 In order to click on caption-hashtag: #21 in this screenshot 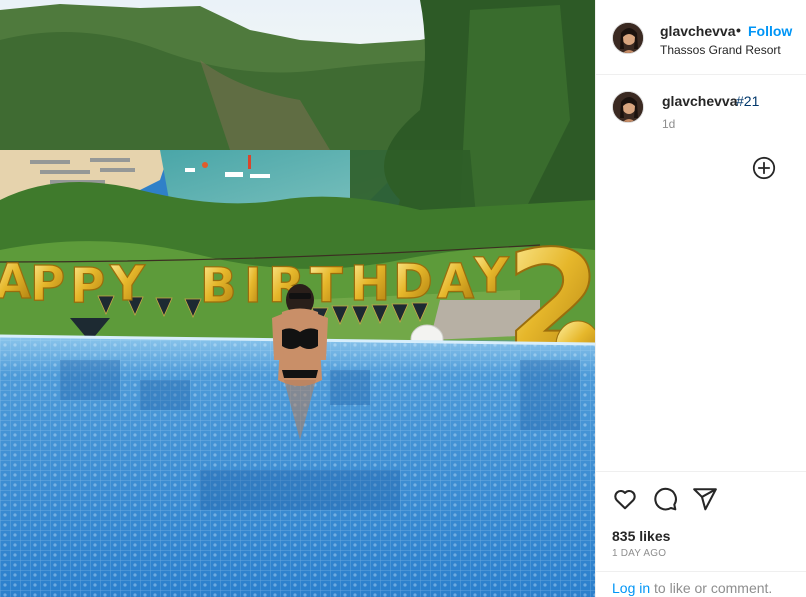, I will do `click(747, 101)`.